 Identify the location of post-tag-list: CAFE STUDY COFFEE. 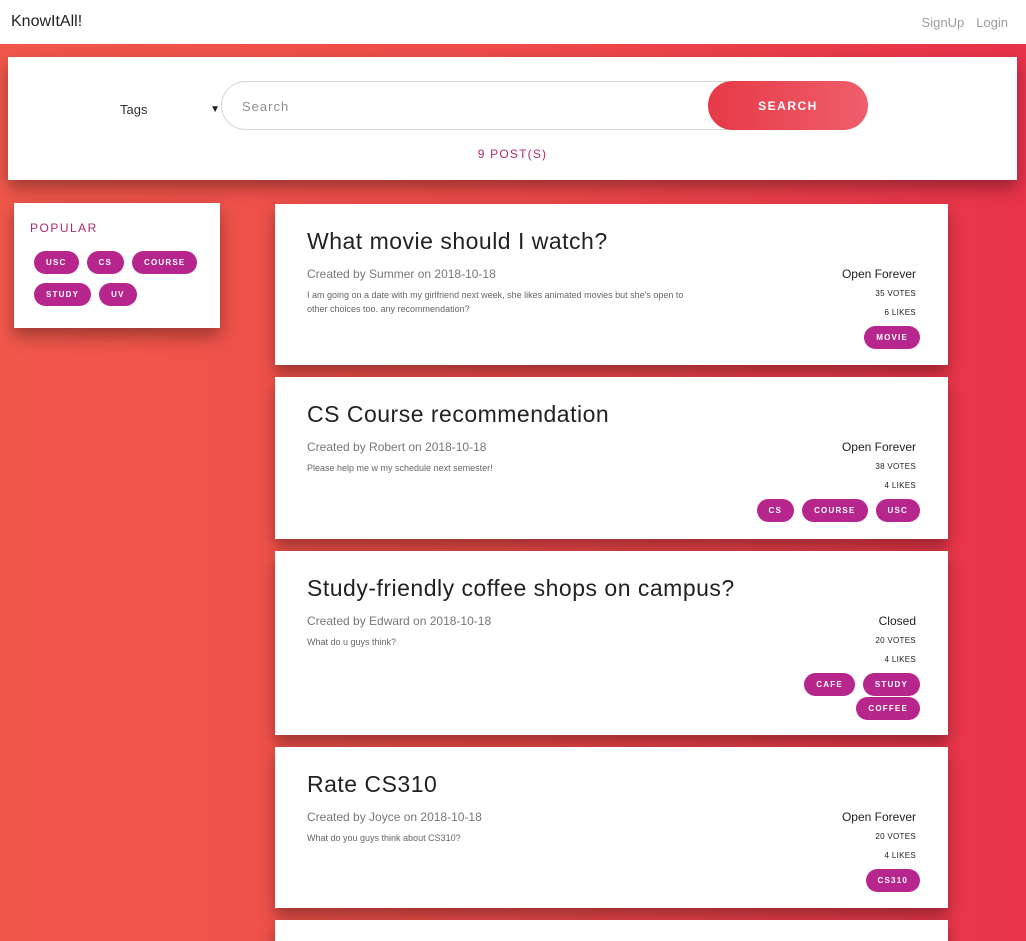
(835, 696).